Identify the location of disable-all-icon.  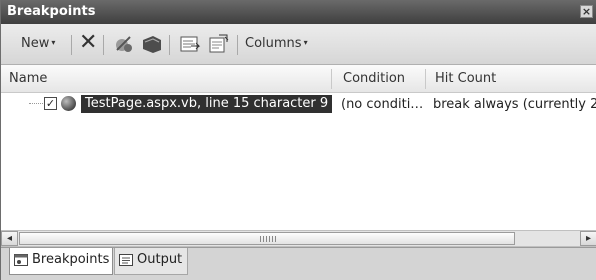
(124, 44).